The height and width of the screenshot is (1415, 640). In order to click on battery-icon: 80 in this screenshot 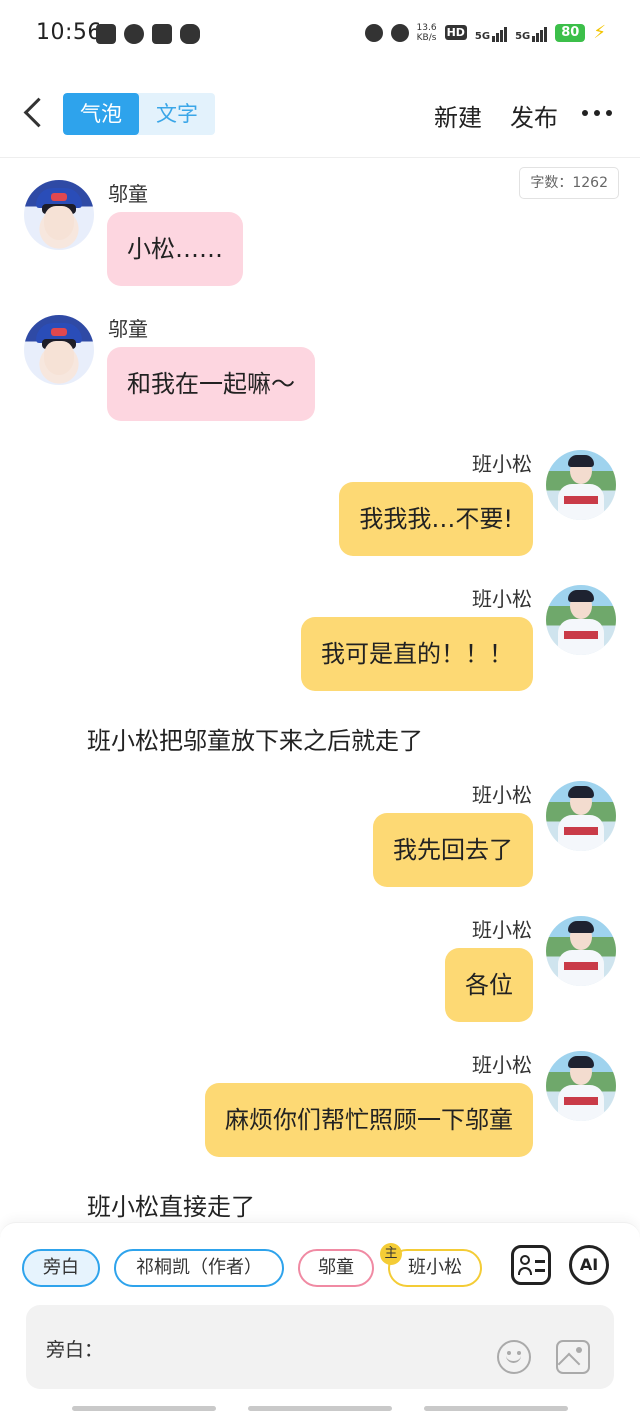, I will do `click(570, 32)`.